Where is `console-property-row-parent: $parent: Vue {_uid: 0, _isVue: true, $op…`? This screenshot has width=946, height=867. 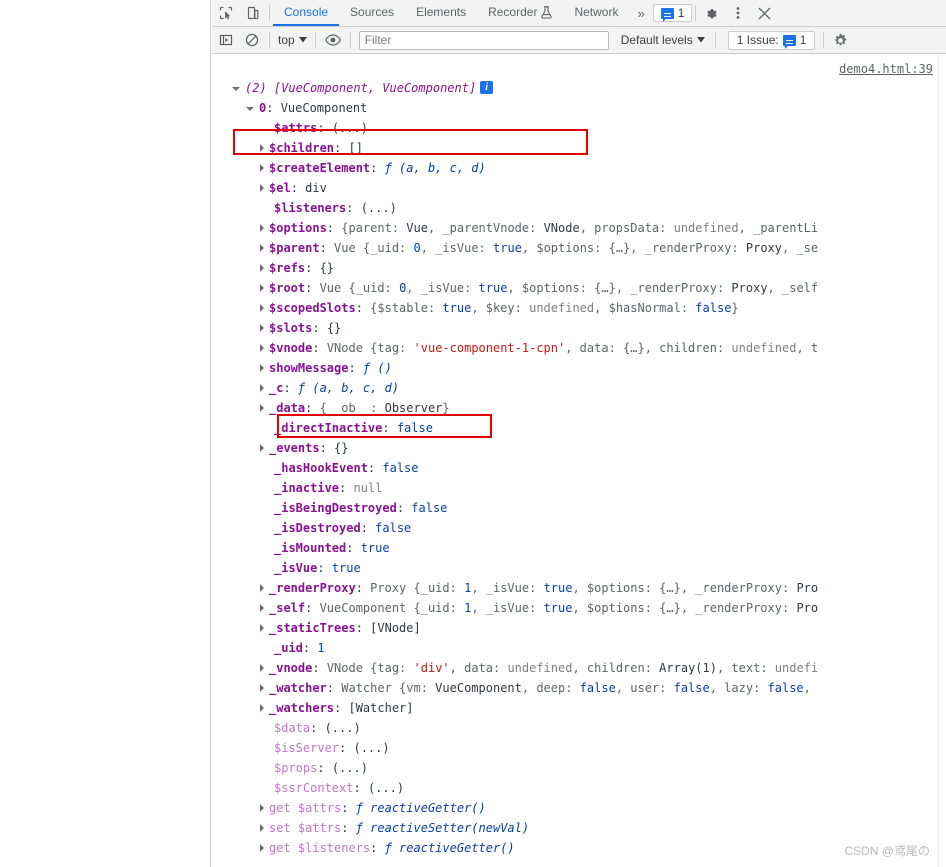 console-property-row-parent: $parent: Vue {_uid: 0, _isVue: true, $op… is located at coordinates (579, 248).